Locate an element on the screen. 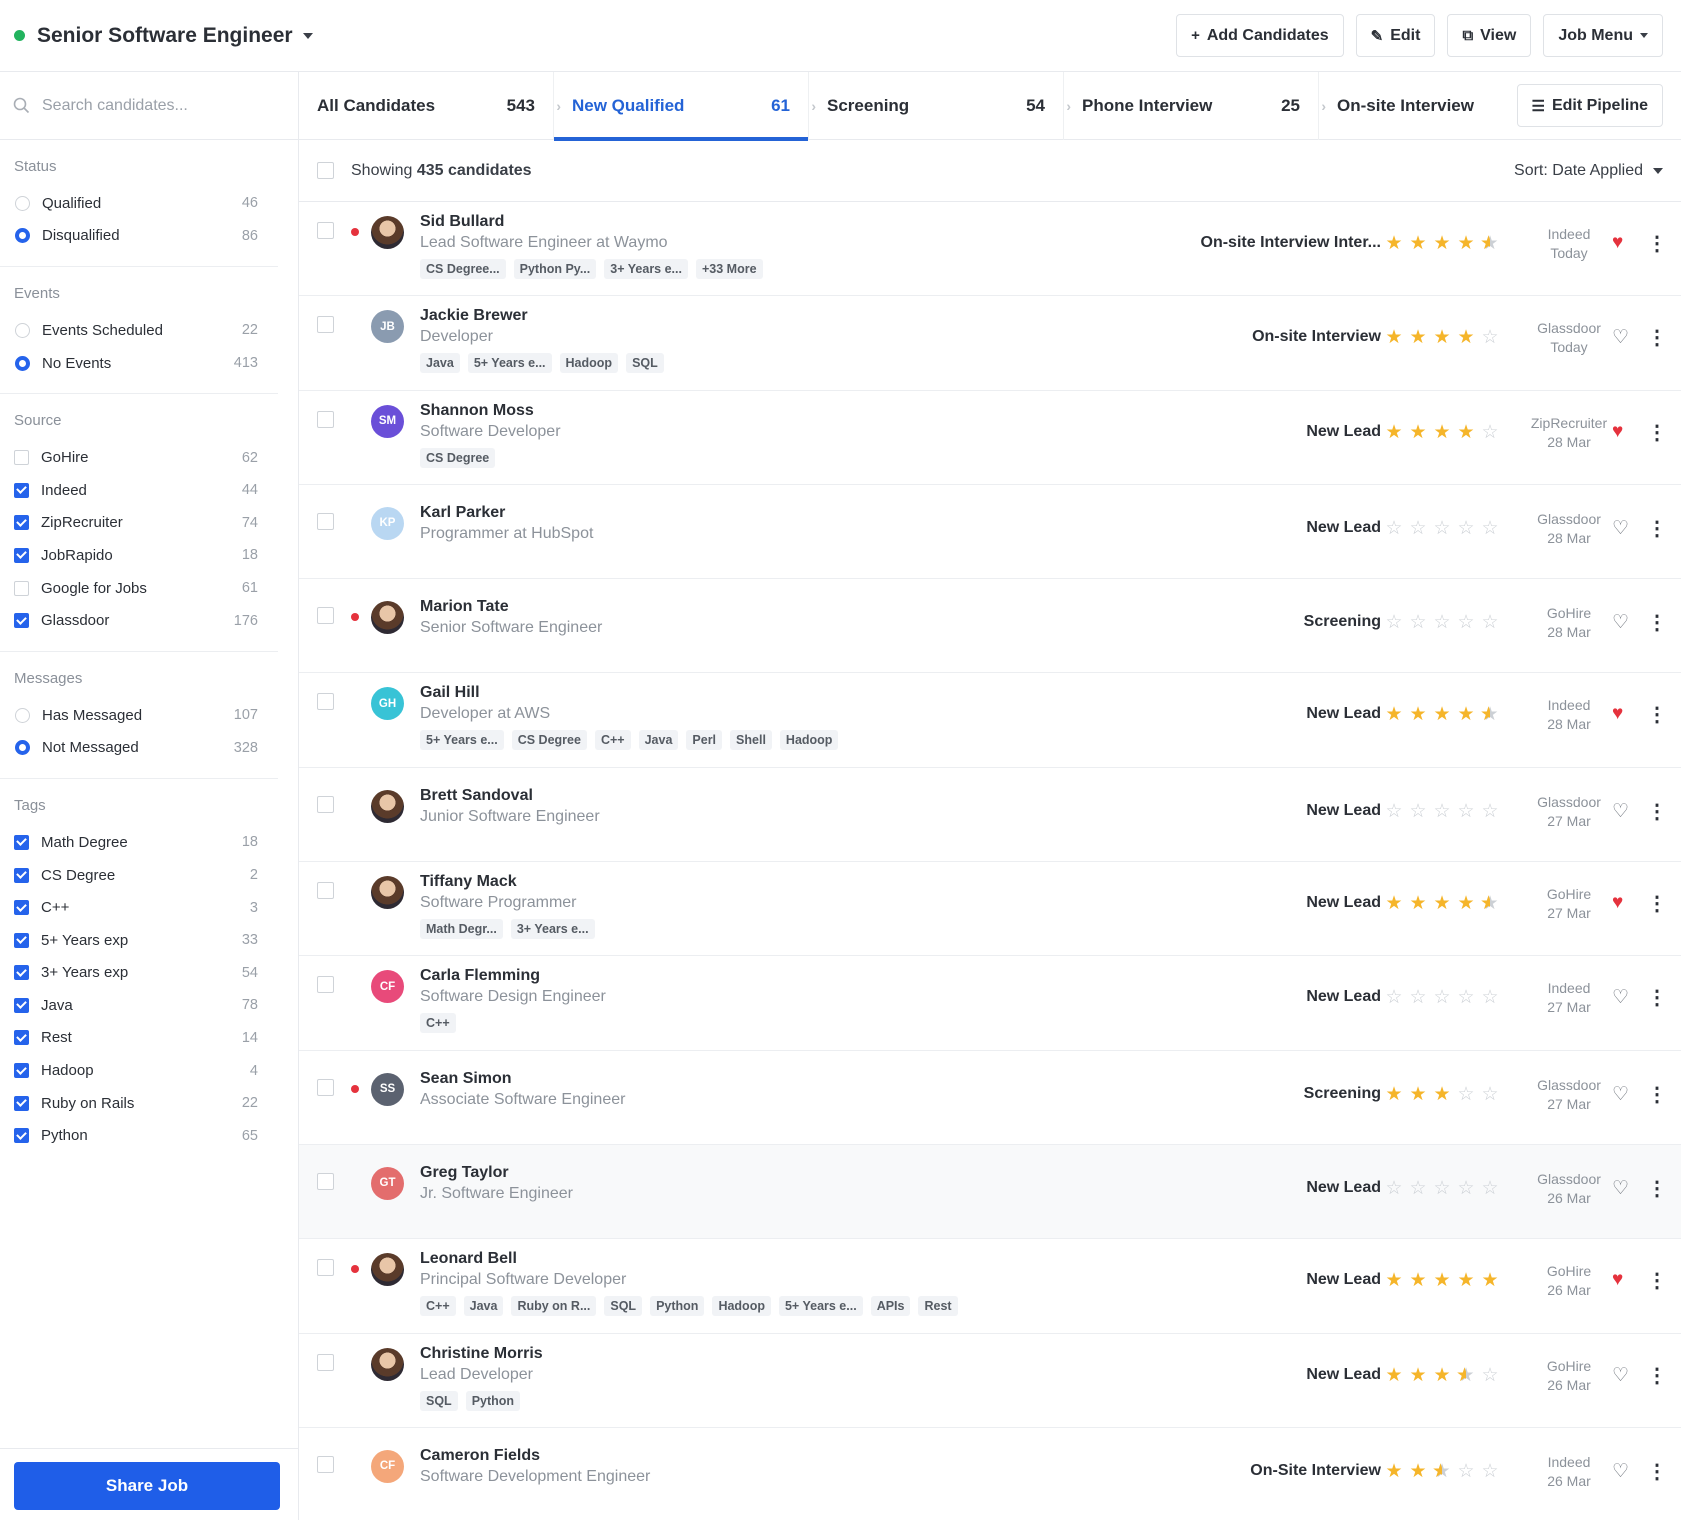  star-rating: ★★★☆☆ is located at coordinates (1442, 1094).